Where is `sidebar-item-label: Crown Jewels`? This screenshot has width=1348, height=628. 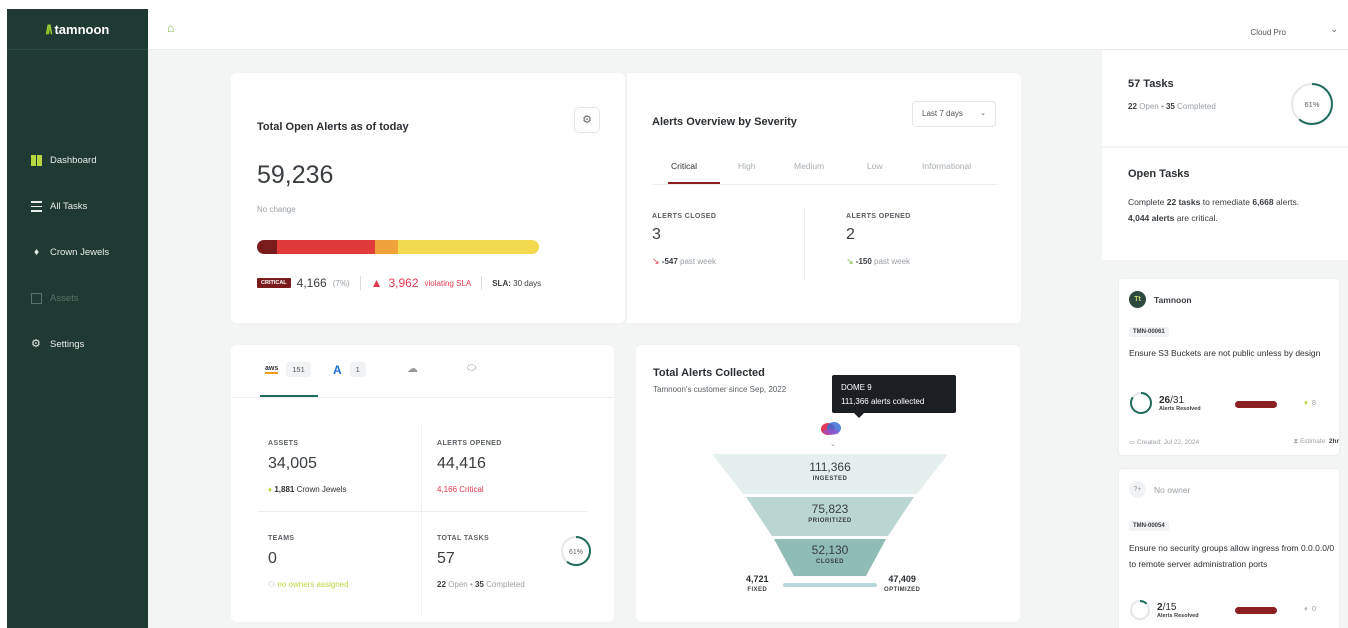
sidebar-item-label: Crown Jewels is located at coordinates (80, 252).